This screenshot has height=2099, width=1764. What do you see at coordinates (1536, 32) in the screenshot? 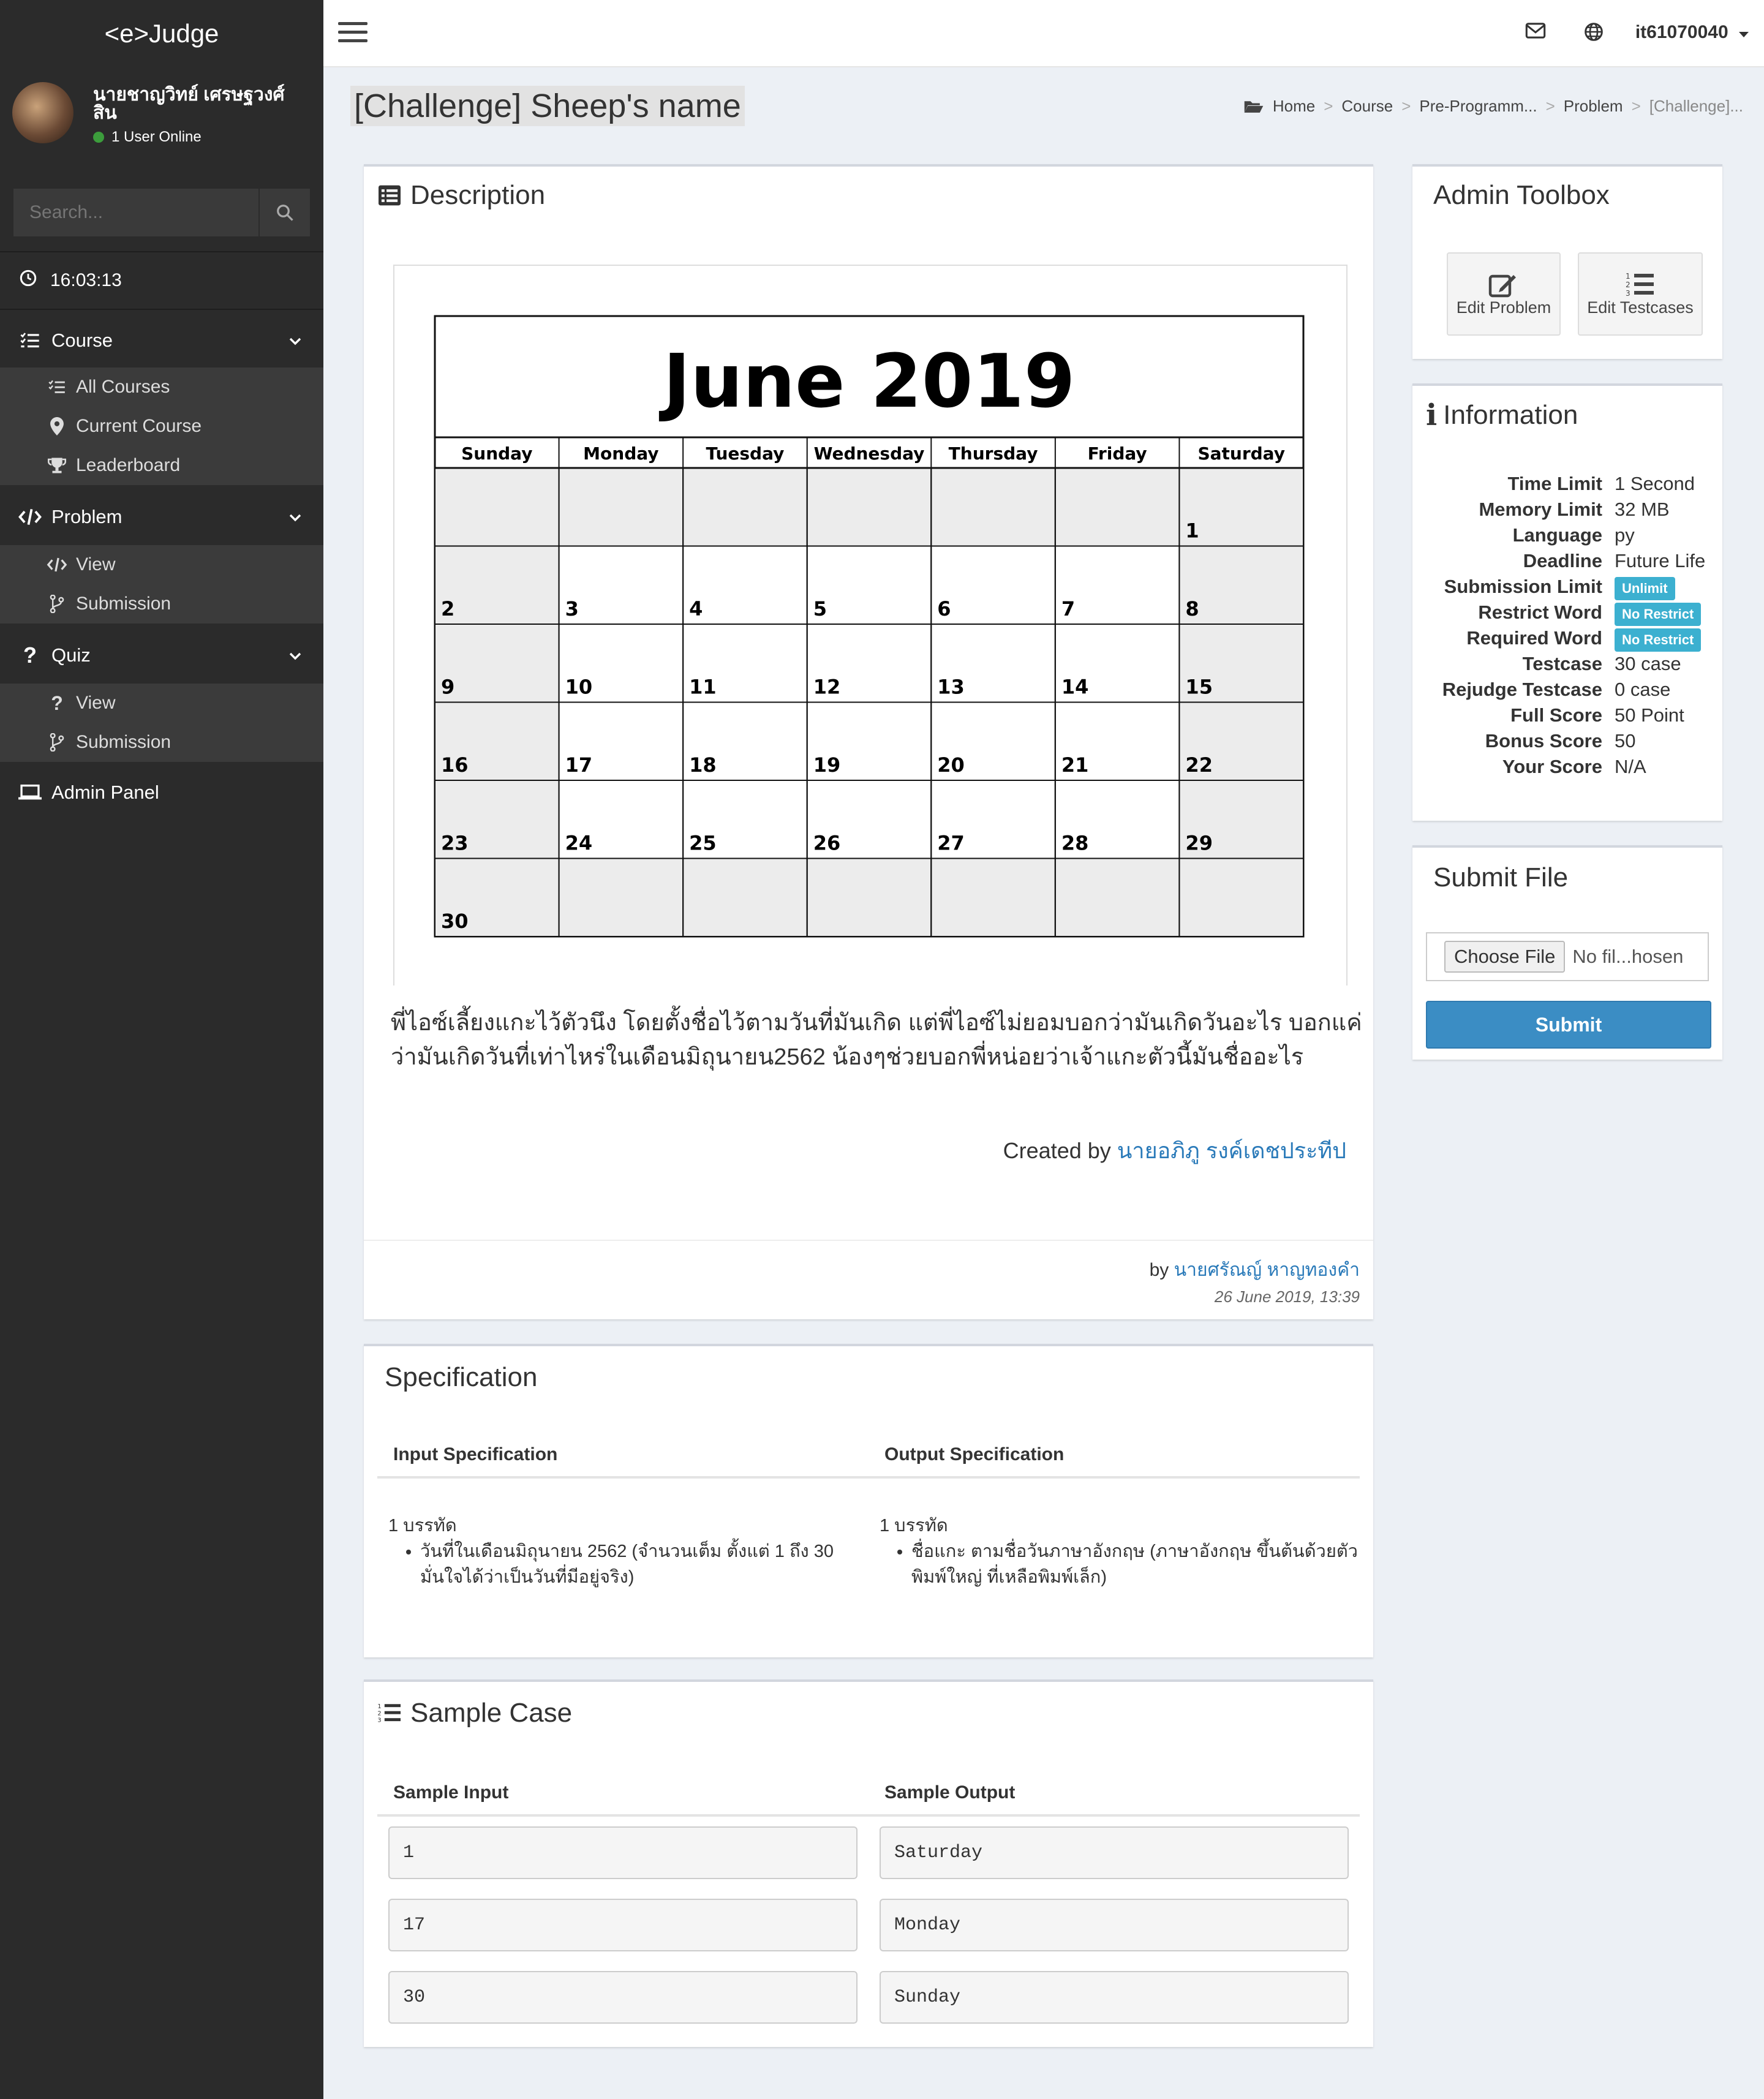
I see `envelope-icon` at bounding box center [1536, 32].